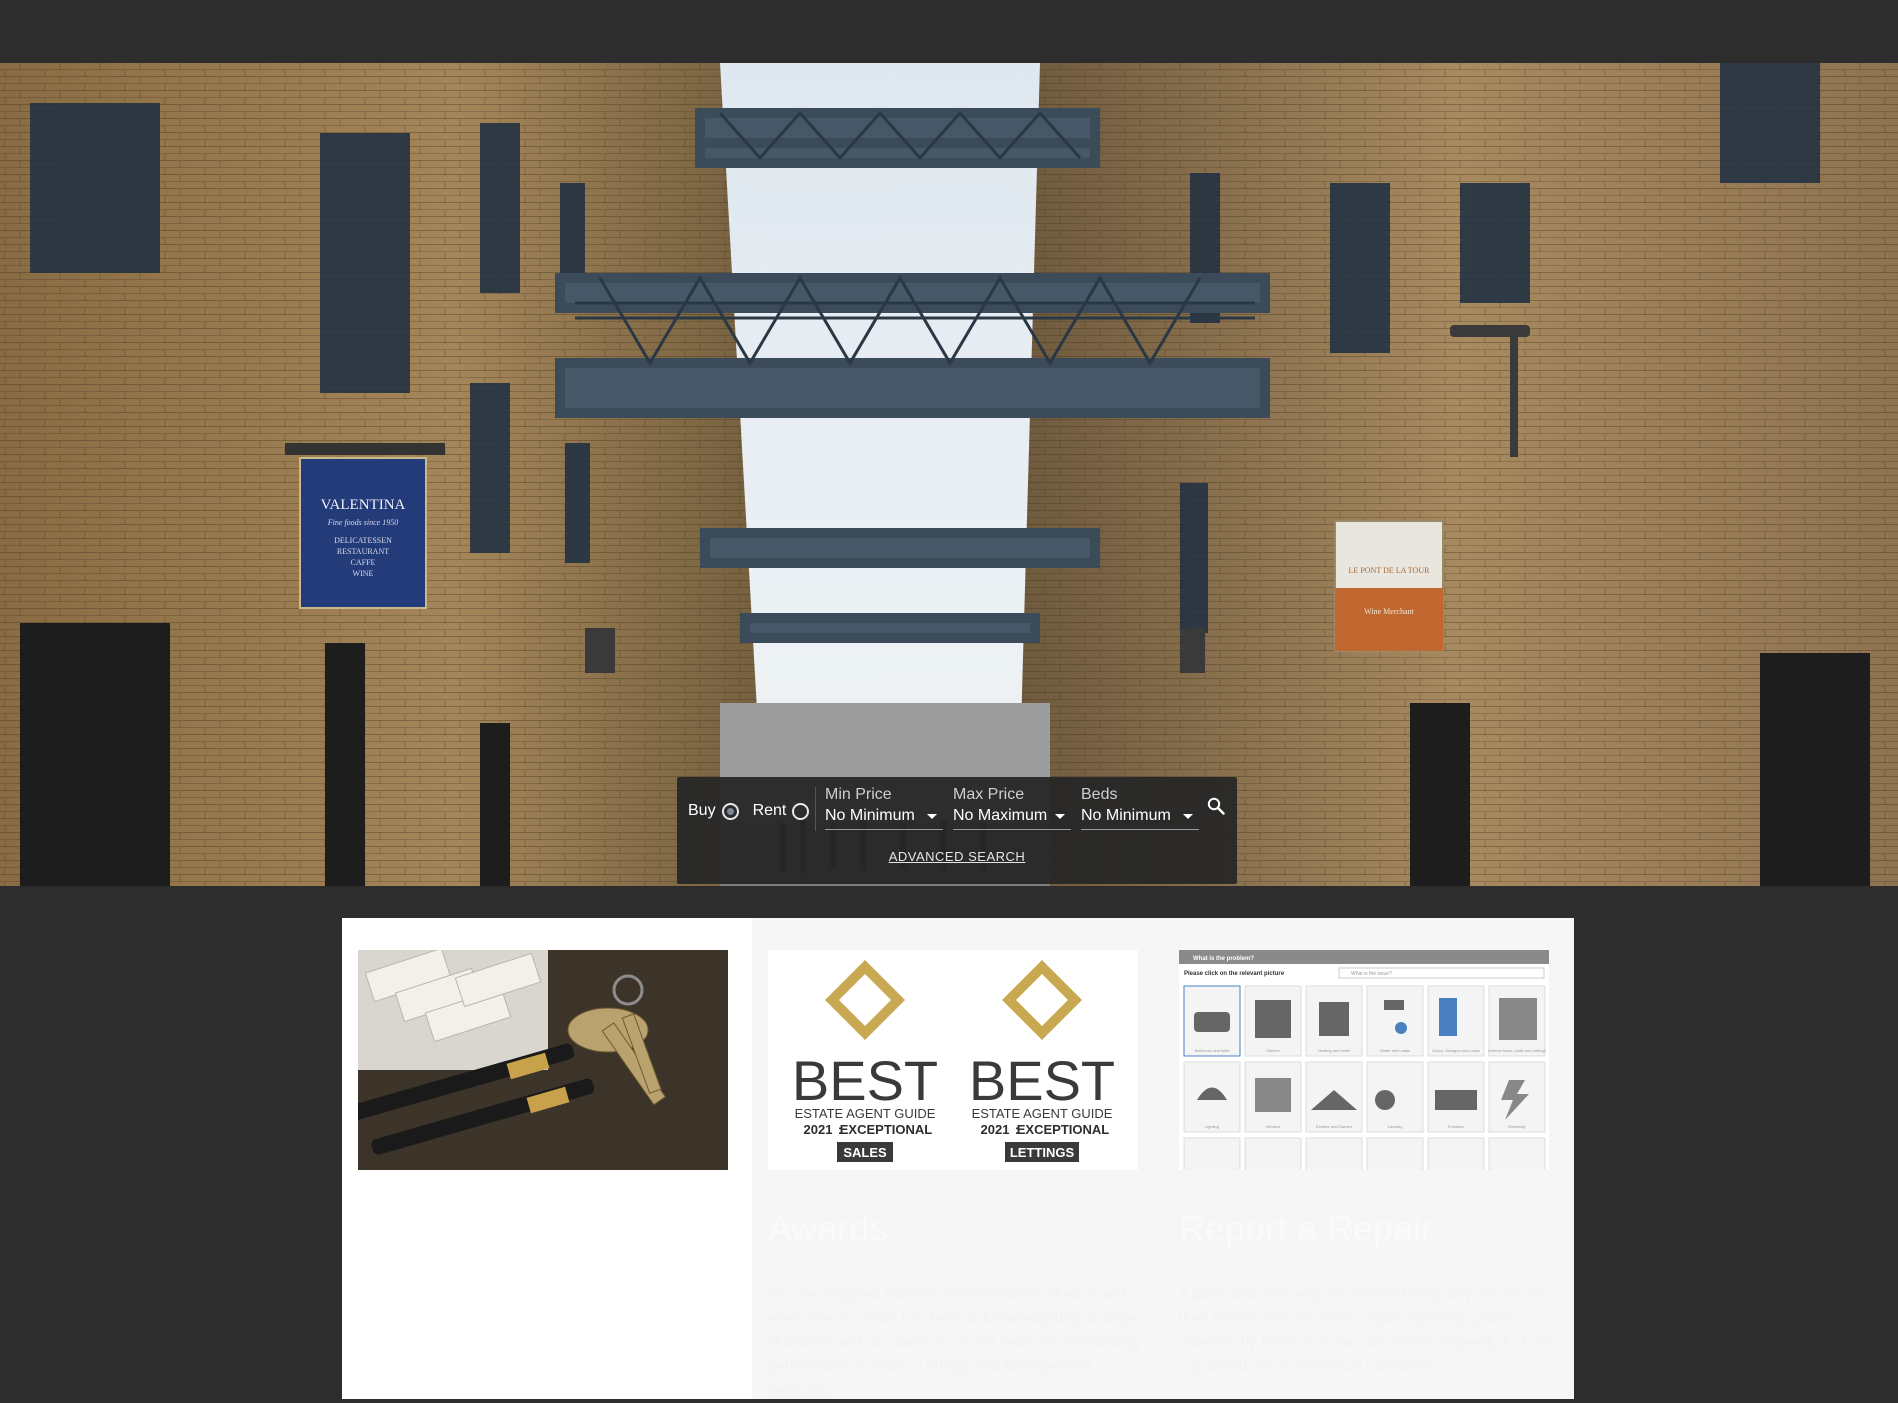 This screenshot has width=1898, height=1403. I want to click on keys-pens-image, so click(543, 1060).